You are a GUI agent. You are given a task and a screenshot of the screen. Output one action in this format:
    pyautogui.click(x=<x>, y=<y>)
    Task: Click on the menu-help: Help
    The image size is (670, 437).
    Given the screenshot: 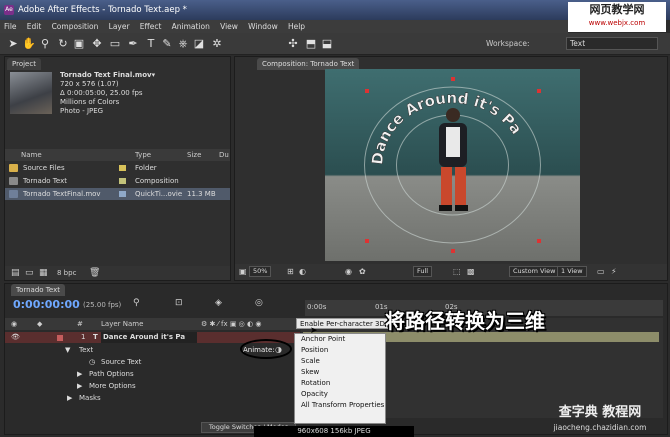 What is the action you would take?
    pyautogui.click(x=296, y=26)
    